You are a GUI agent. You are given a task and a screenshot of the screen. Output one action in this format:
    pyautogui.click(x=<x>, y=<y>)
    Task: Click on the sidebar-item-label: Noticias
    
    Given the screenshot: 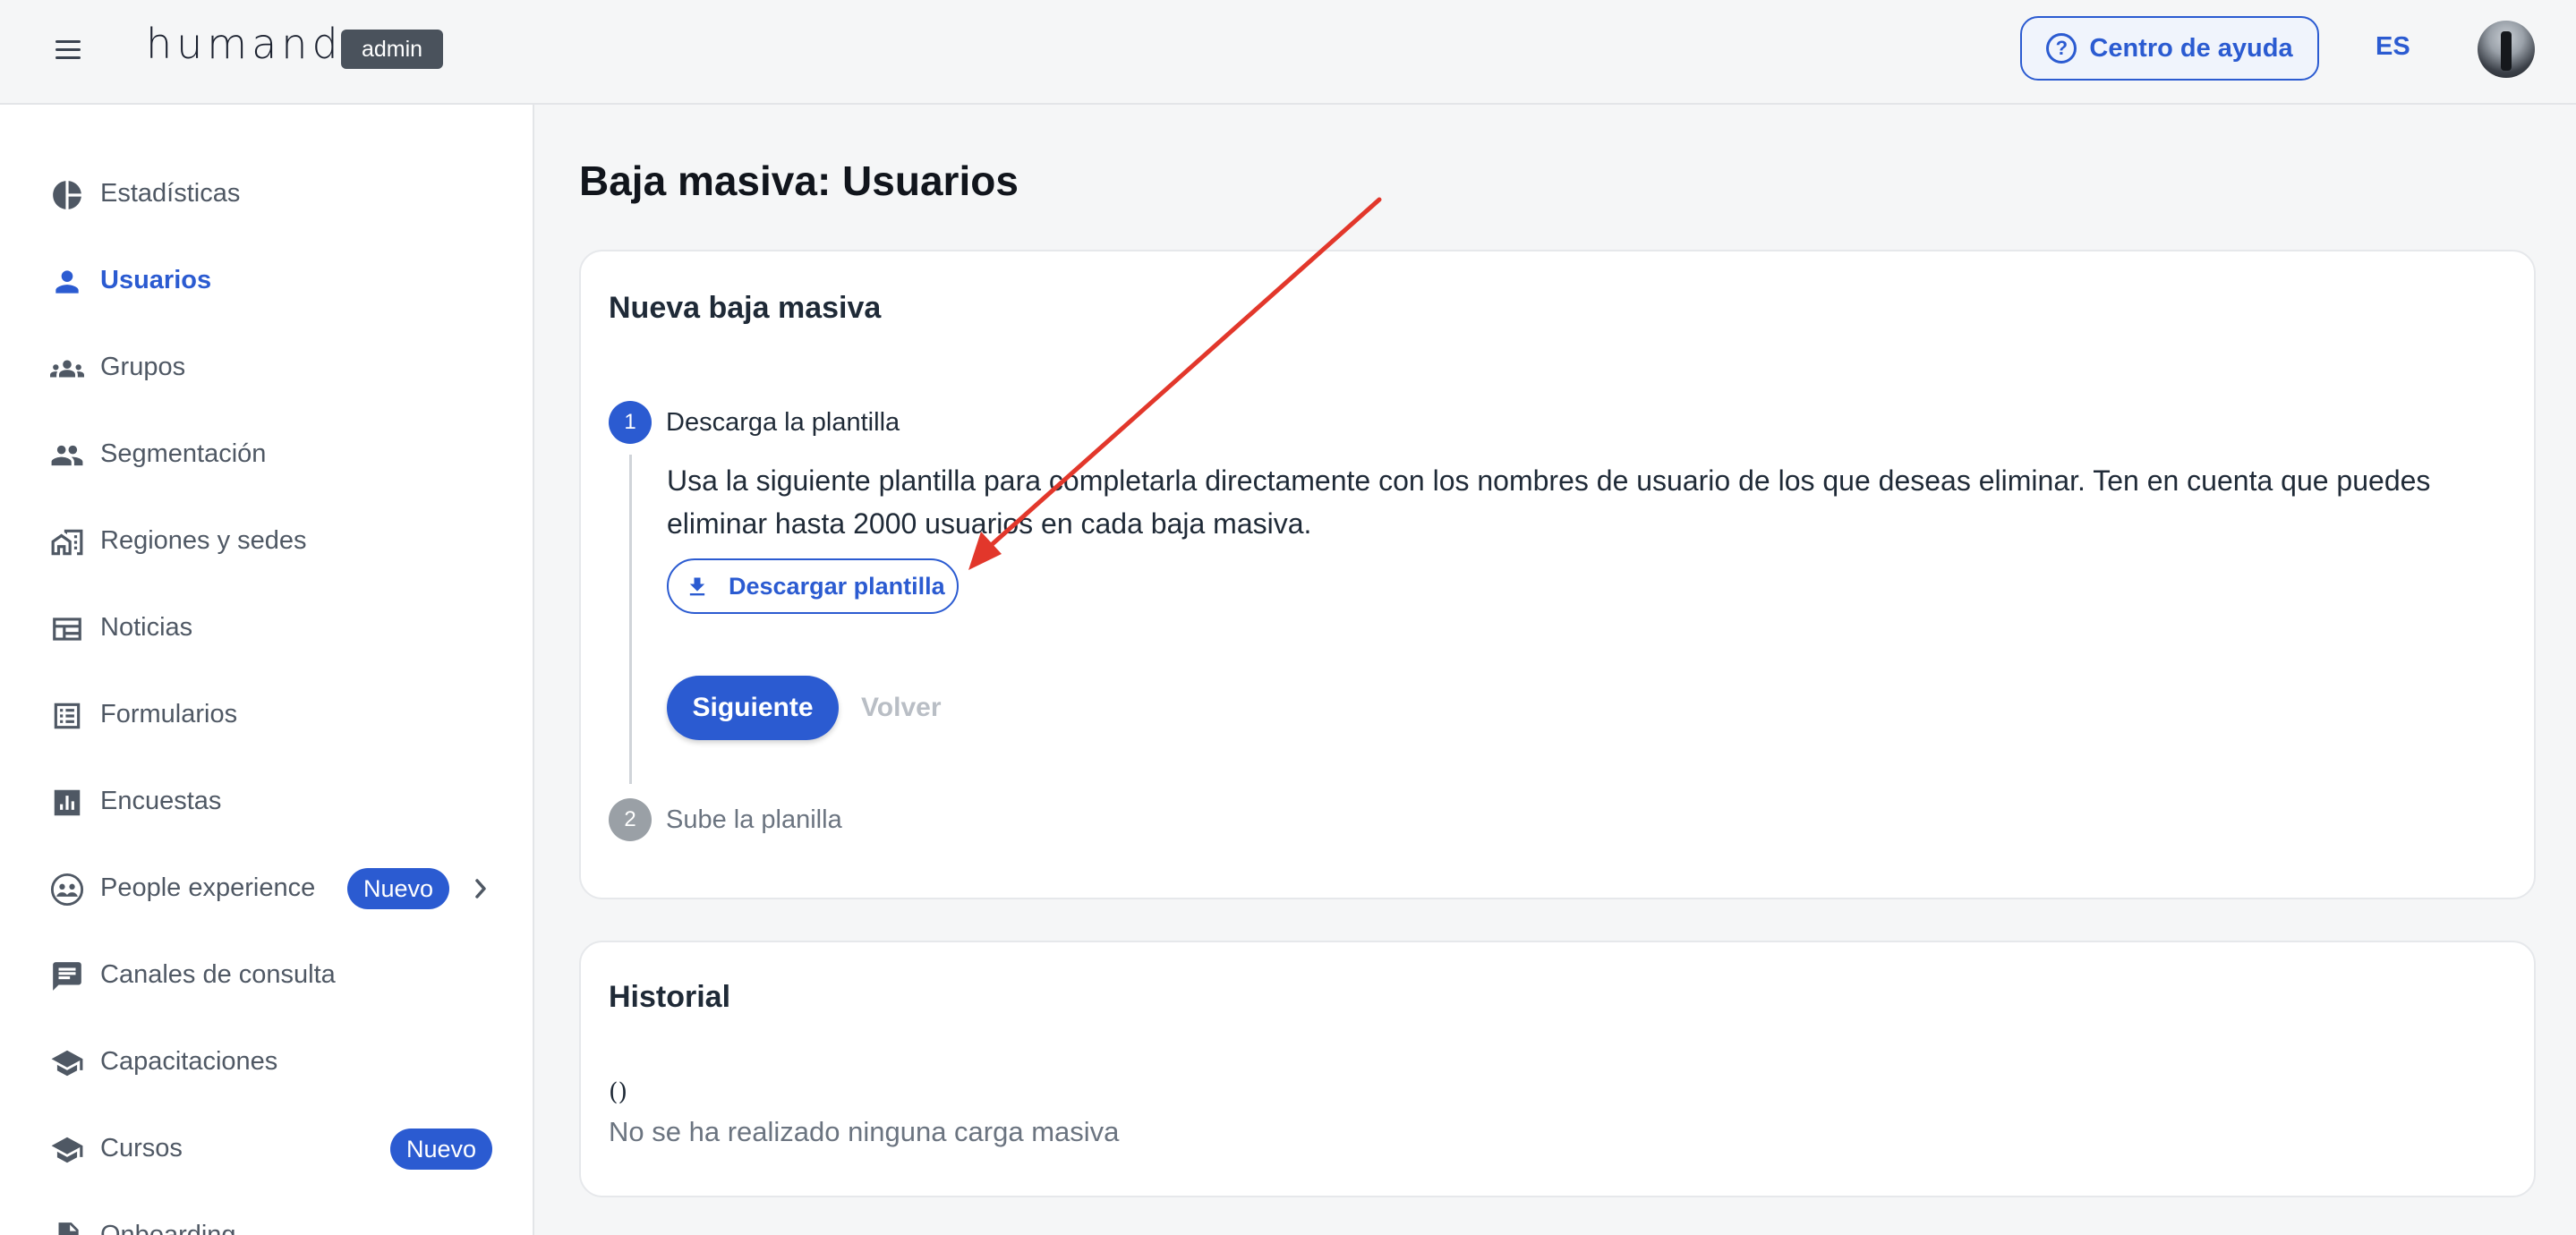 What is the action you would take?
    pyautogui.click(x=146, y=628)
    